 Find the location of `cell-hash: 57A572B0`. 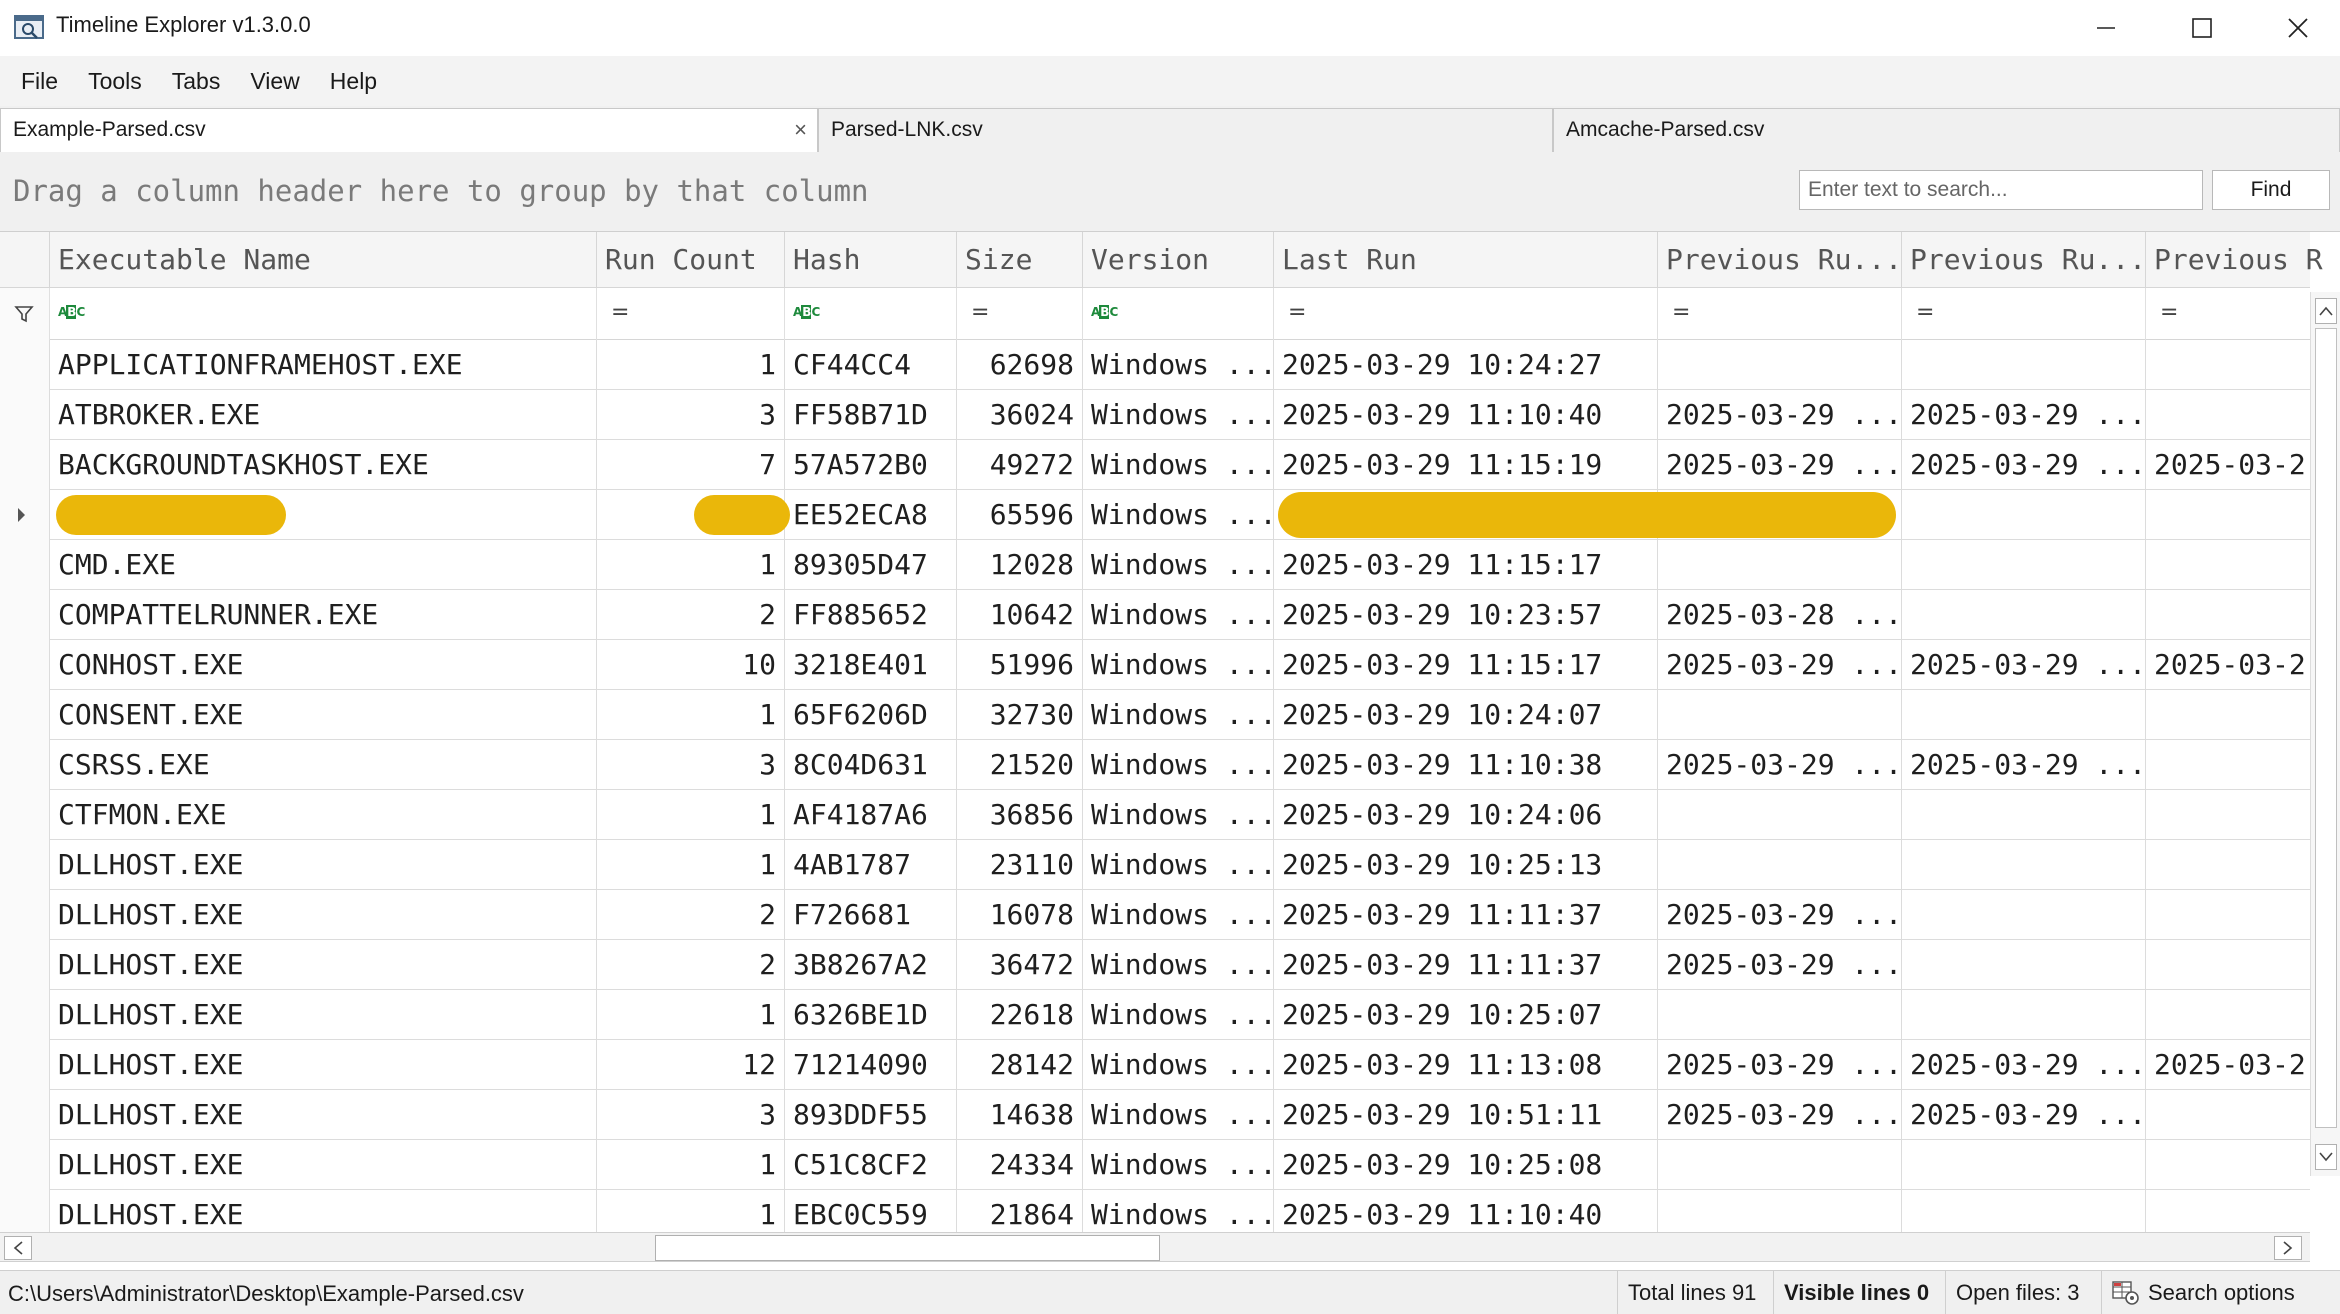

cell-hash: 57A572B0 is located at coordinates (871, 465).